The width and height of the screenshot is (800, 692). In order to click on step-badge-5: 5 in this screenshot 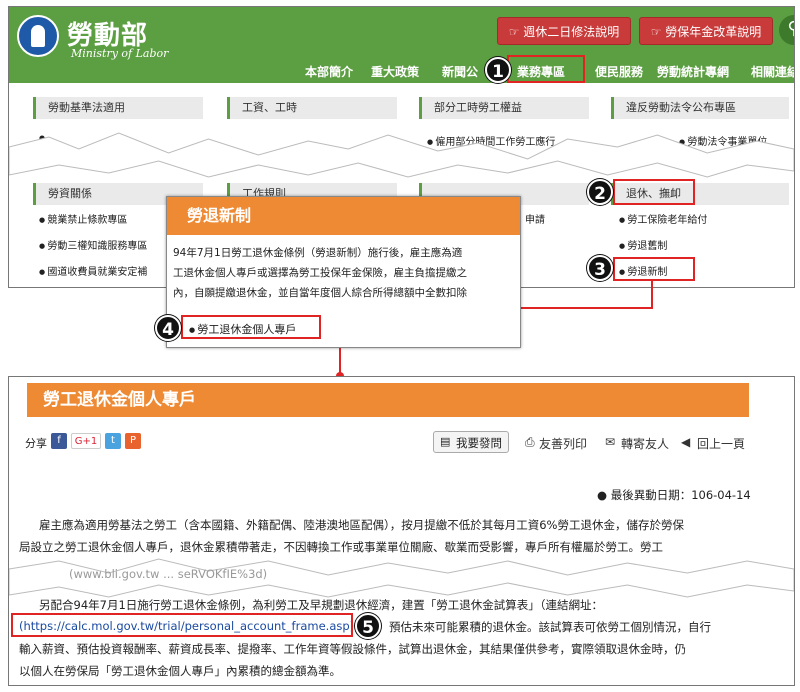, I will do `click(368, 626)`.